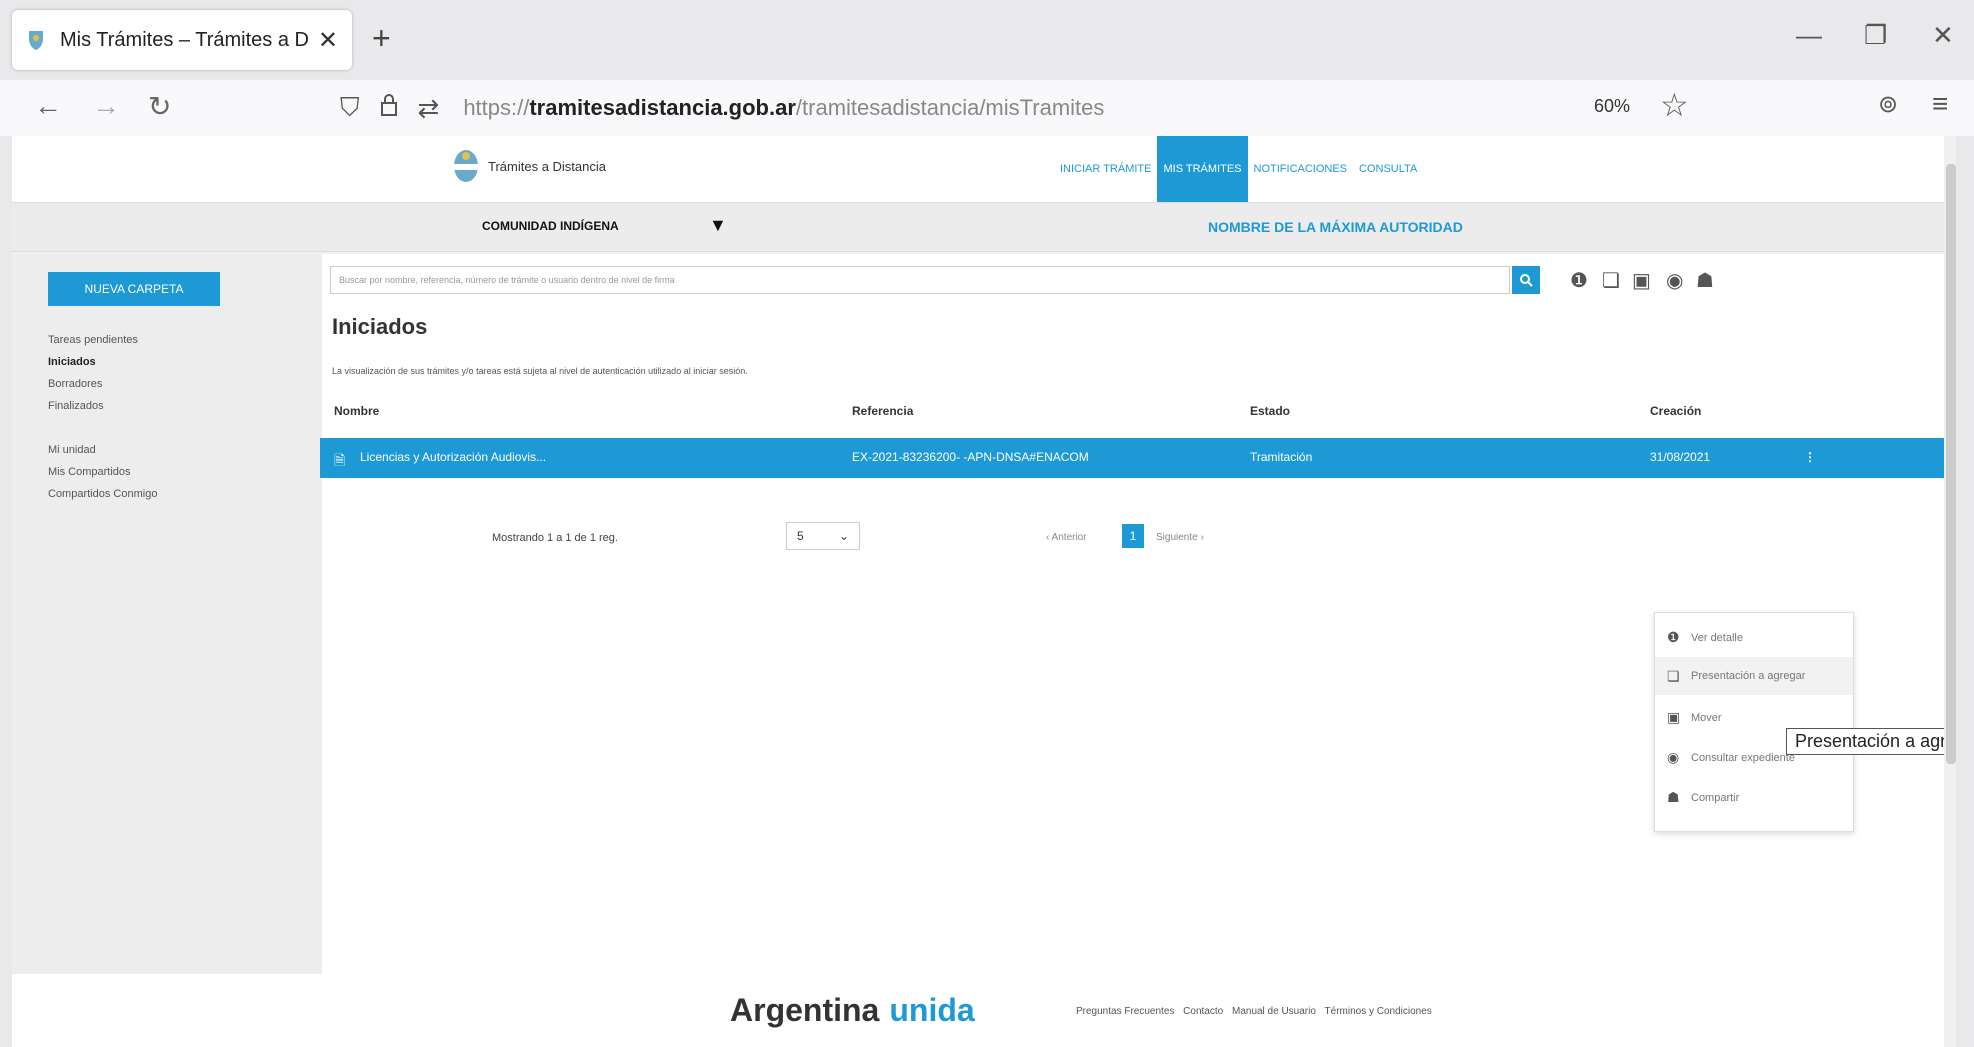 This screenshot has width=1974, height=1047. What do you see at coordinates (1281, 457) in the screenshot?
I see `row-status: Tramitación` at bounding box center [1281, 457].